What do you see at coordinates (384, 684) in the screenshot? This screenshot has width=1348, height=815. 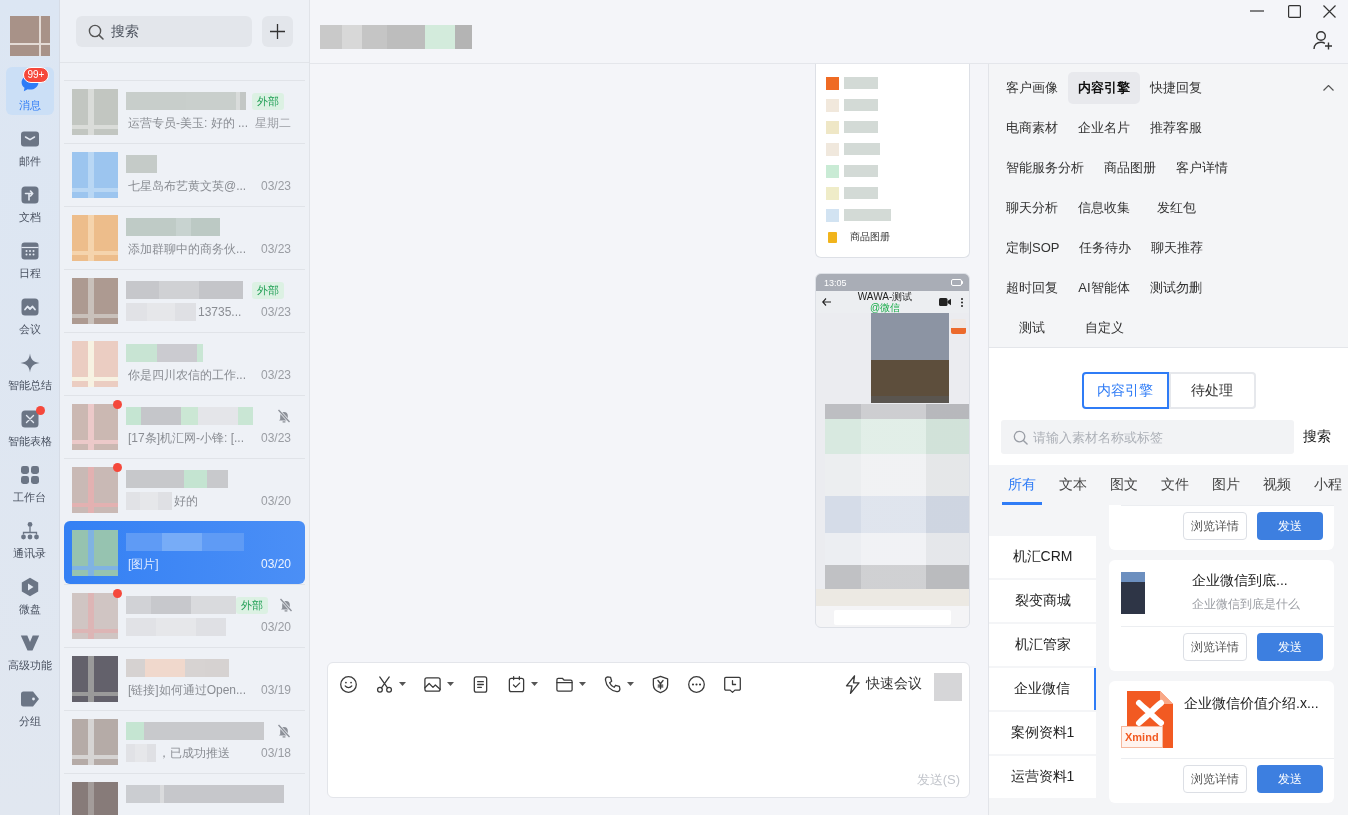 I see `scissors-icon` at bounding box center [384, 684].